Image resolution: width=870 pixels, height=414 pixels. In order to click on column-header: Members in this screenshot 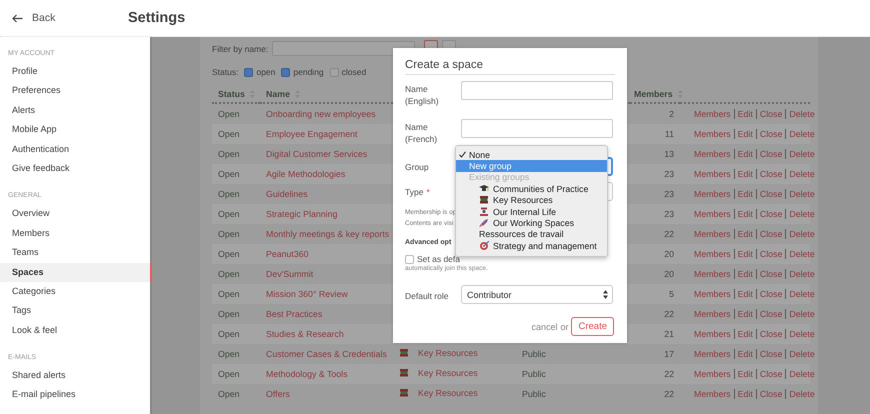, I will do `click(653, 93)`.